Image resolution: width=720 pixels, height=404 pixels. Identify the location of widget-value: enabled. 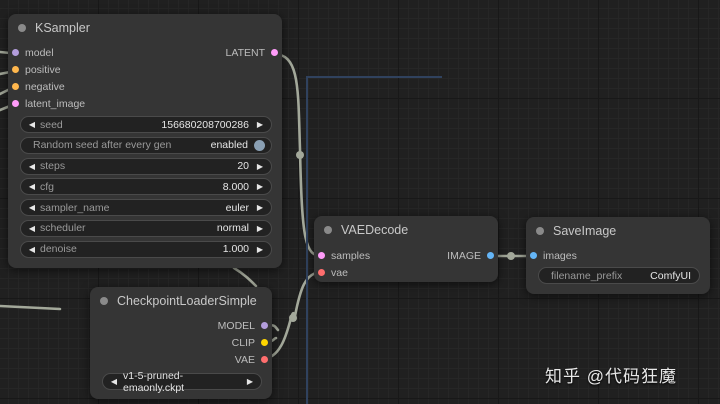
(229, 145).